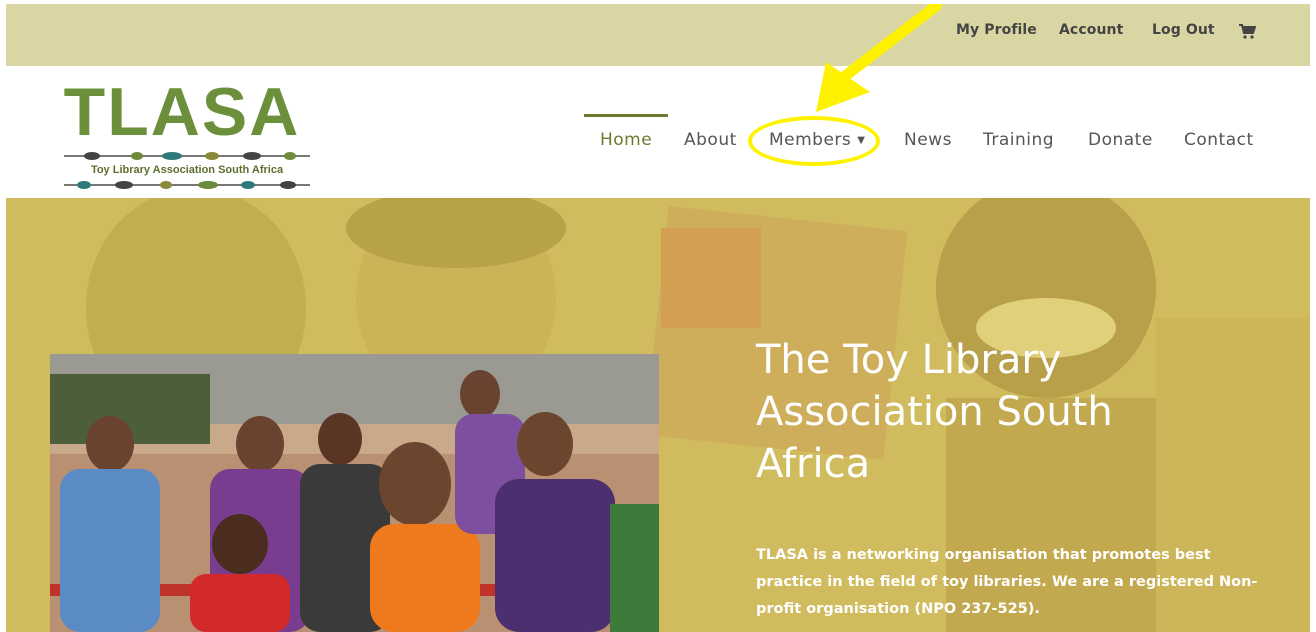  What do you see at coordinates (996, 30) in the screenshot?
I see `my-profile-link: My Profile` at bounding box center [996, 30].